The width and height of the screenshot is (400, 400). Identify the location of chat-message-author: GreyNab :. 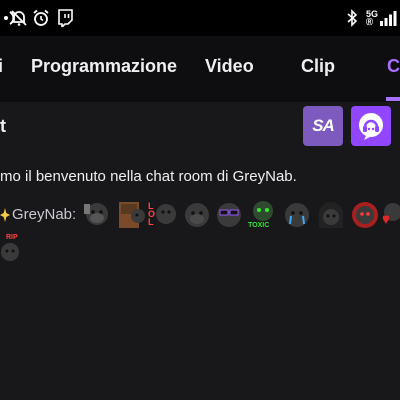
(38, 214).